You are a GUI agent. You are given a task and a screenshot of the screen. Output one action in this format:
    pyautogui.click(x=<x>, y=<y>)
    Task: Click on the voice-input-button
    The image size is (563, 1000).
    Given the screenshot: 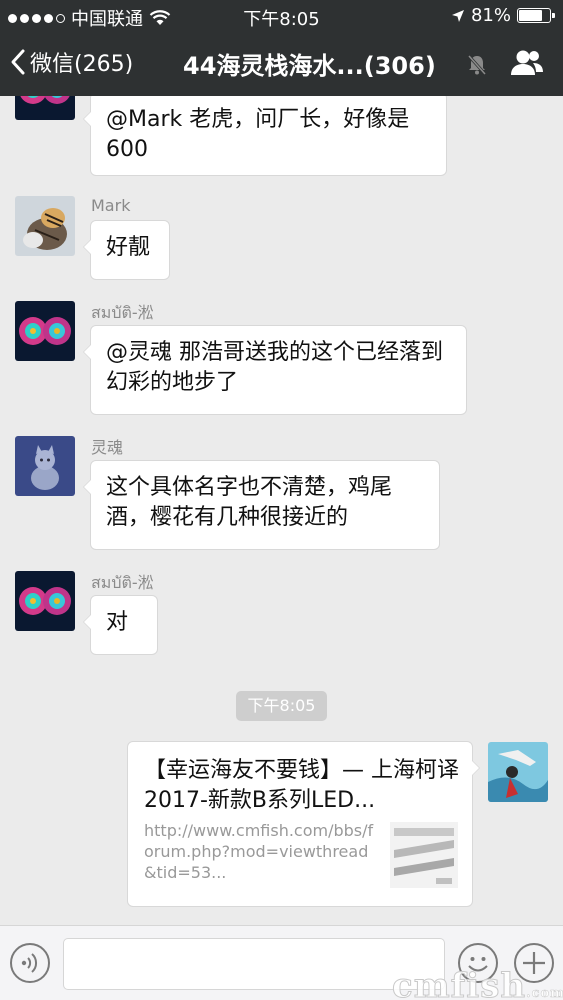 What is the action you would take?
    pyautogui.click(x=30, y=963)
    